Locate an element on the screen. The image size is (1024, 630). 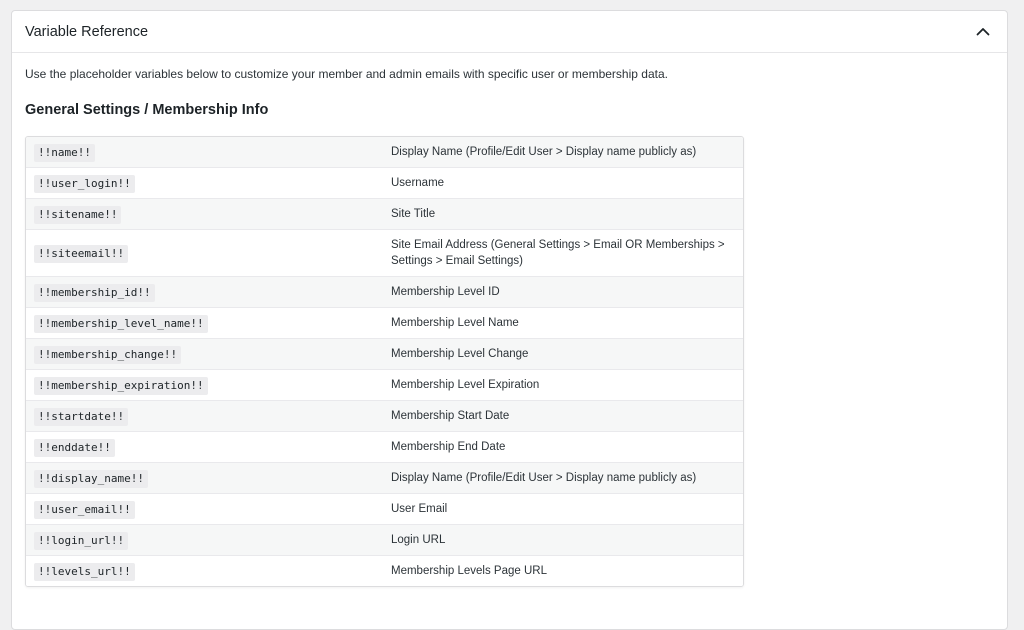
variable-description: Membership Level Name is located at coordinates (455, 323).